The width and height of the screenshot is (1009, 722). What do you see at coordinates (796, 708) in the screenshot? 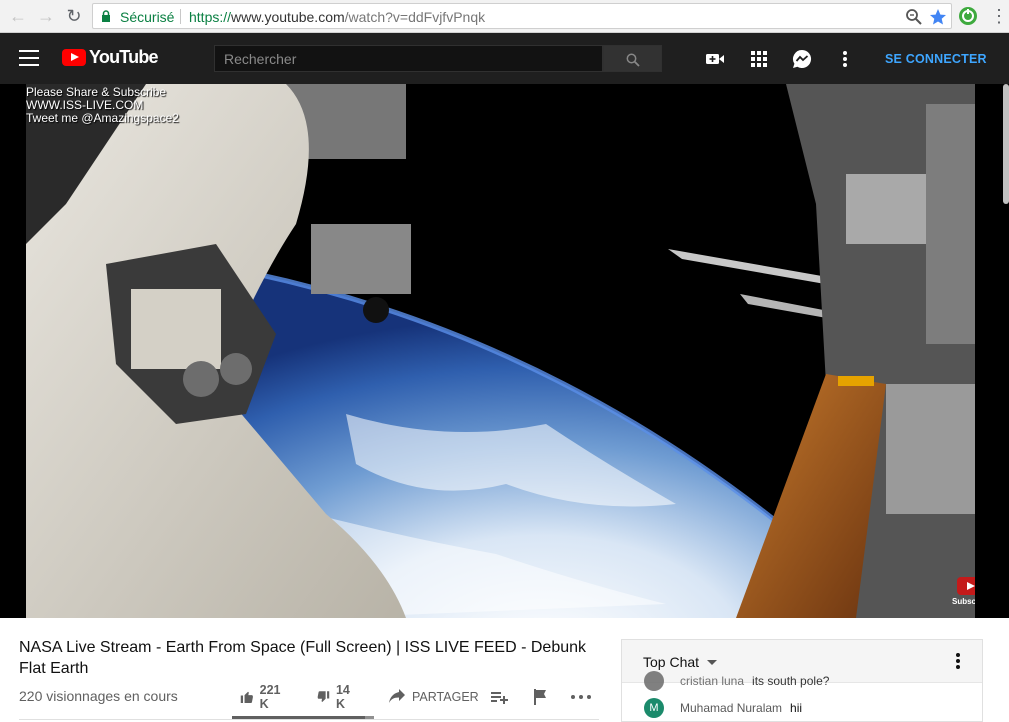
I see `chat-text: hii` at bounding box center [796, 708].